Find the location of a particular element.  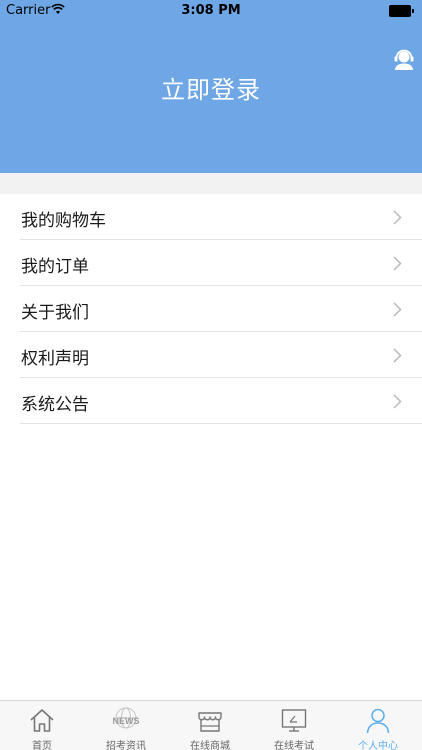

shop-icon is located at coordinates (210, 722).